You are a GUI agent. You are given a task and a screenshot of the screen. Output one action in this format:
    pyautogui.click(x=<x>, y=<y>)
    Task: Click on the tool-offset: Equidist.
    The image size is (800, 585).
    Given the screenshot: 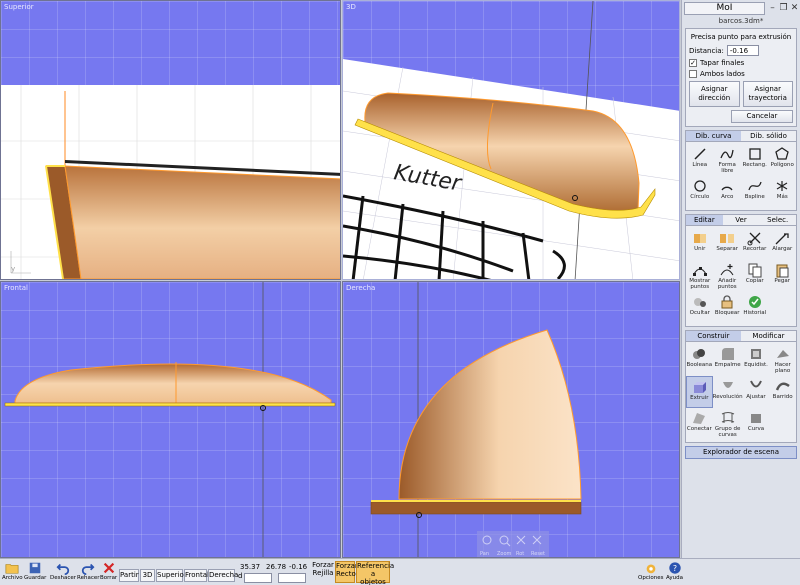 What is the action you would take?
    pyautogui.click(x=756, y=360)
    